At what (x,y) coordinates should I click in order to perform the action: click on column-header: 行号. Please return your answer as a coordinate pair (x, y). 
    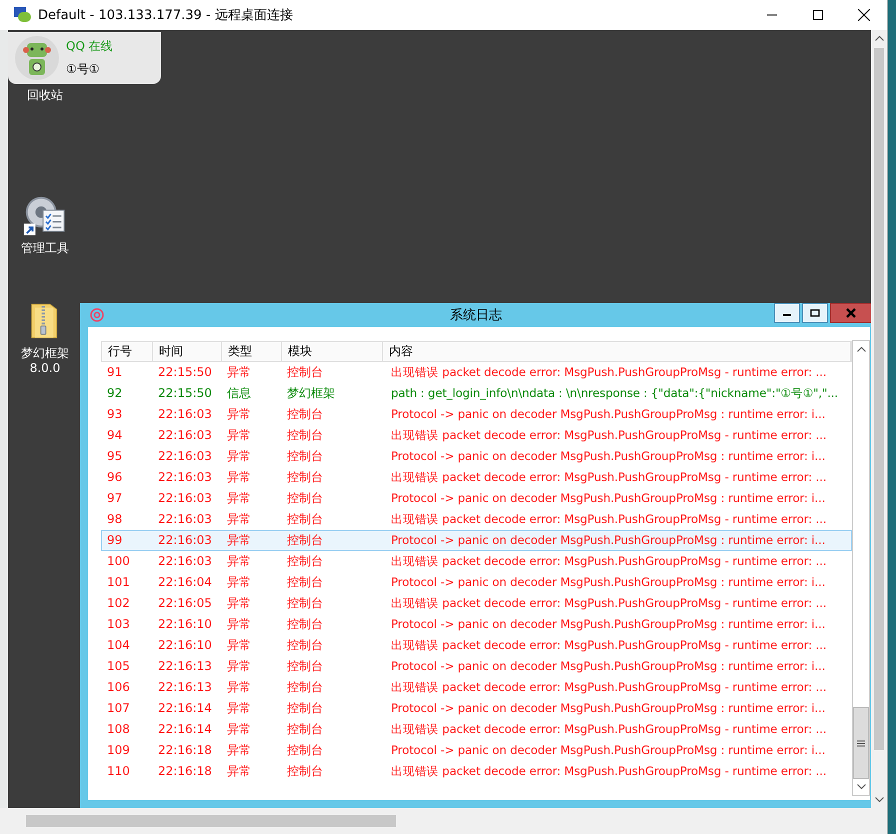
    Looking at the image, I should click on (127, 351).